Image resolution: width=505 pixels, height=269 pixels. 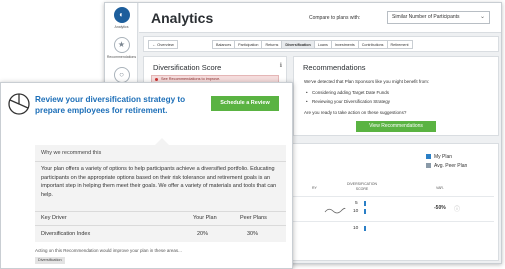 I want to click on nav-item-recommendations: ★ Recommendations, so click(x=121, y=48).